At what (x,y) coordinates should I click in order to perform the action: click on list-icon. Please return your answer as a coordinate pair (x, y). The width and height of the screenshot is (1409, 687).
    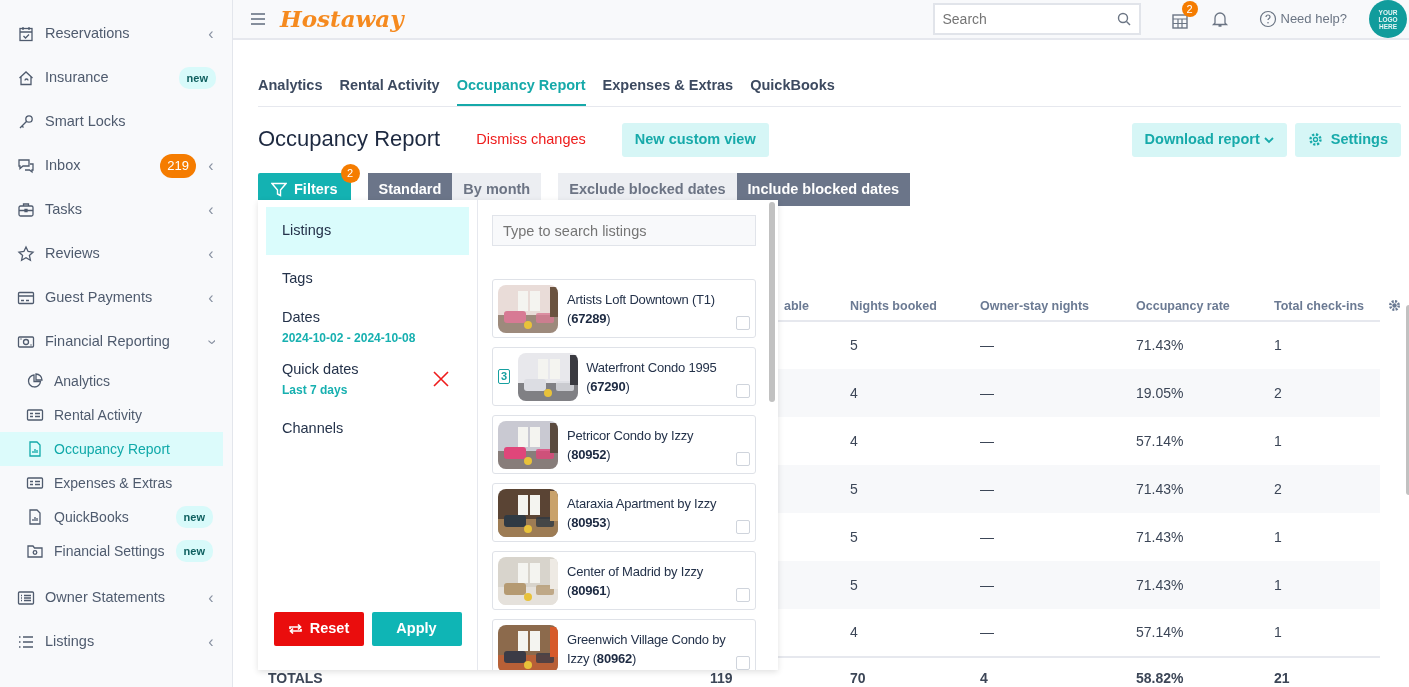
    Looking at the image, I should click on (26, 598).